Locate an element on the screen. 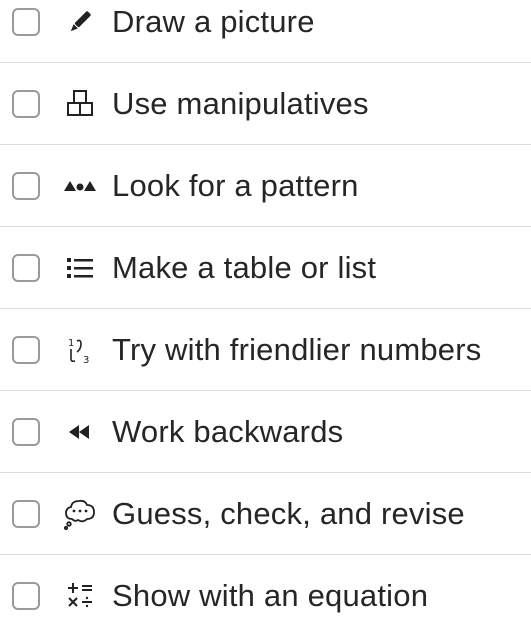  strategy-label: Use manipulatives is located at coordinates (240, 103).